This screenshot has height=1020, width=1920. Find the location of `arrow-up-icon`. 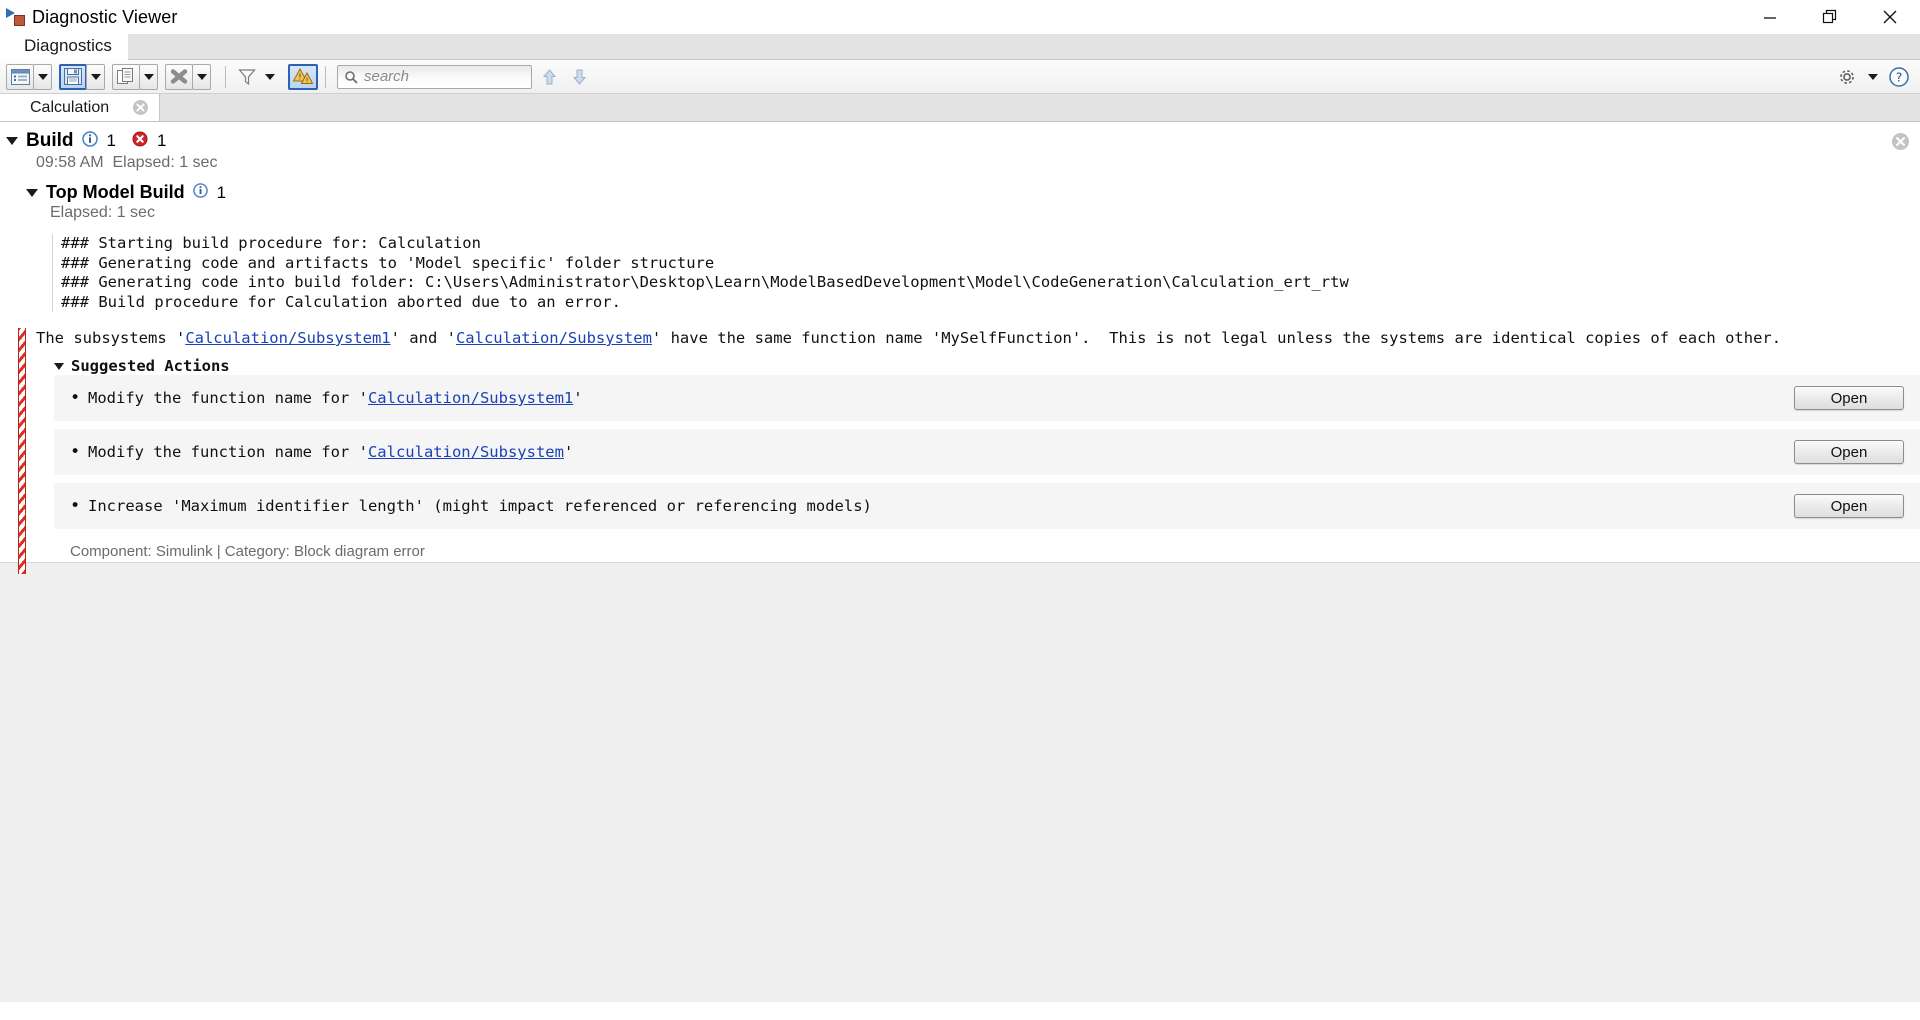

arrow-up-icon is located at coordinates (549, 76).